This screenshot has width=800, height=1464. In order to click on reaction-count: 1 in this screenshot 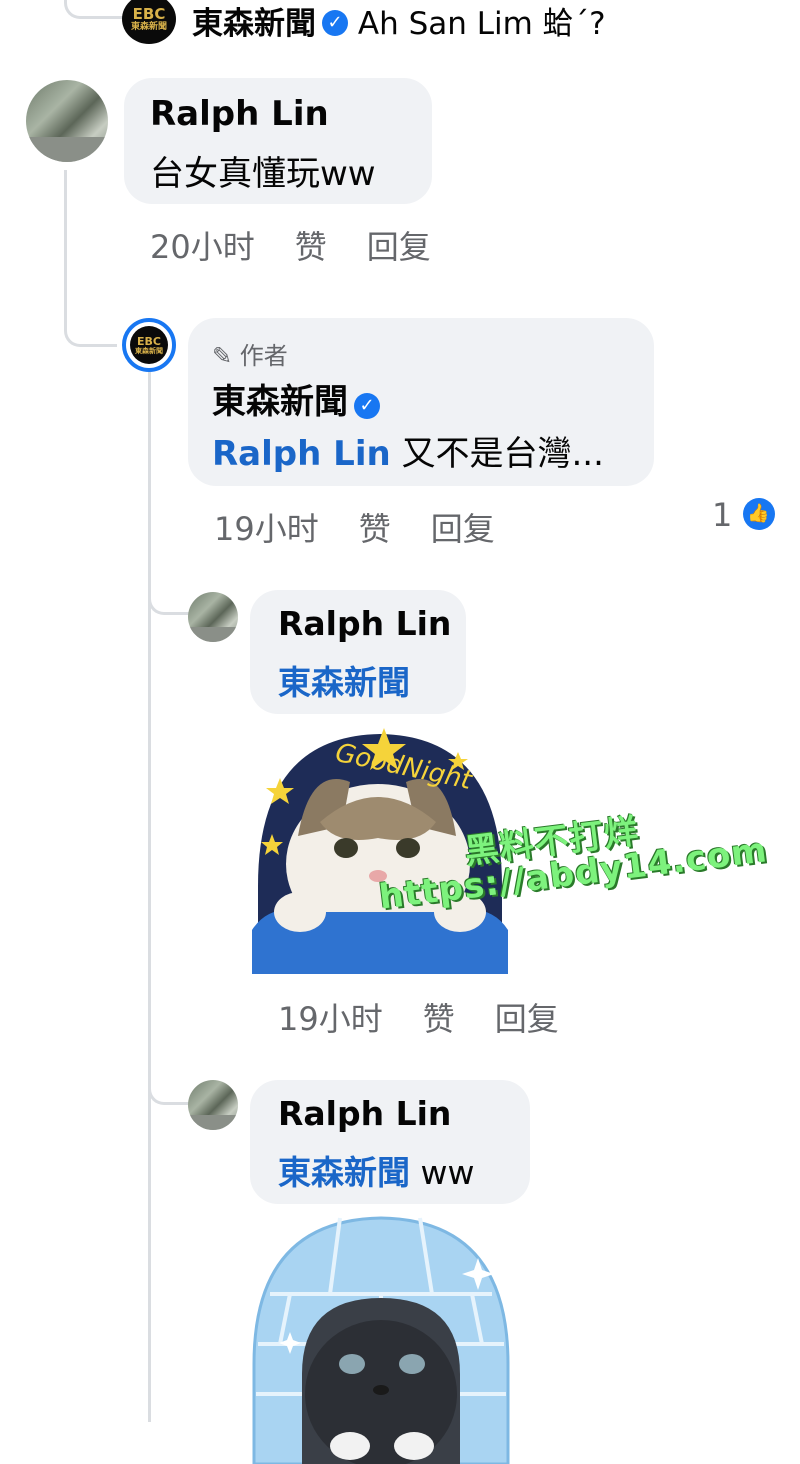, I will do `click(722, 515)`.